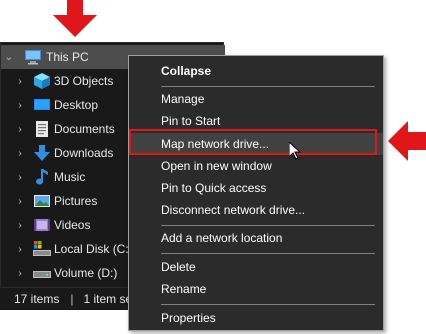 The height and width of the screenshot is (334, 426). Describe the element at coordinates (42, 129) in the screenshot. I see `documents-folder-icon` at that location.